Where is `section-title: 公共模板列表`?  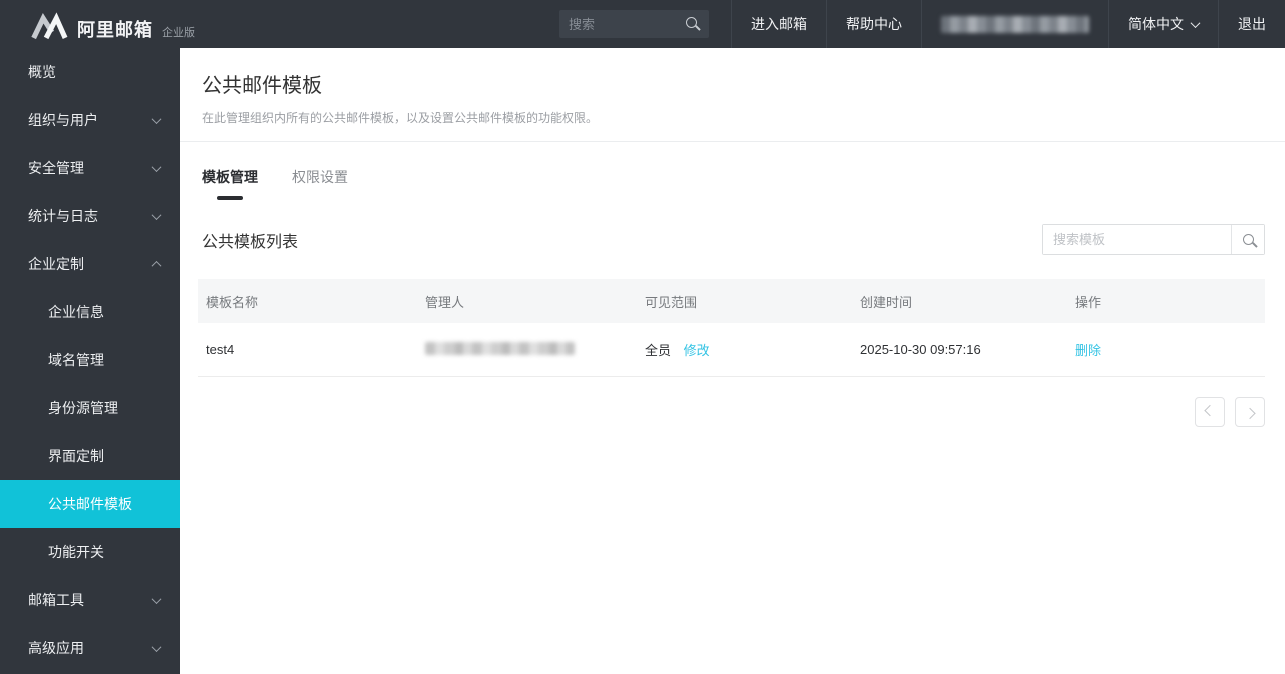 section-title: 公共模板列表 is located at coordinates (250, 242).